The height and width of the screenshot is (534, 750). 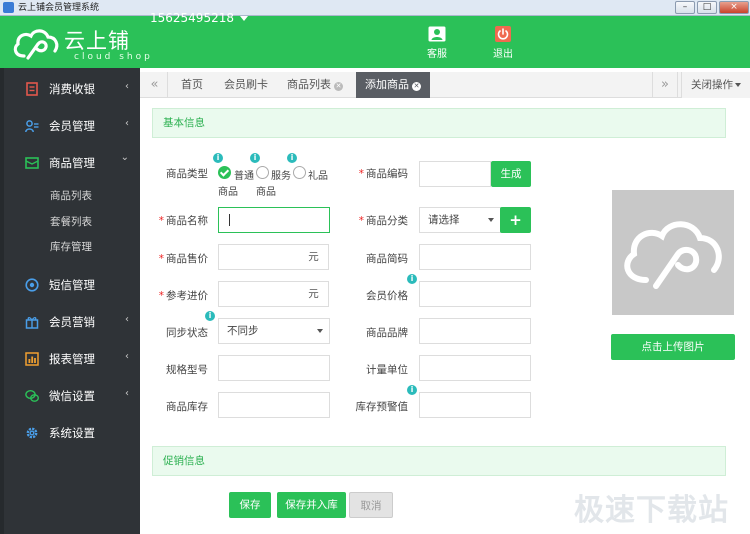 I want to click on product-code-input, so click(x=455, y=174).